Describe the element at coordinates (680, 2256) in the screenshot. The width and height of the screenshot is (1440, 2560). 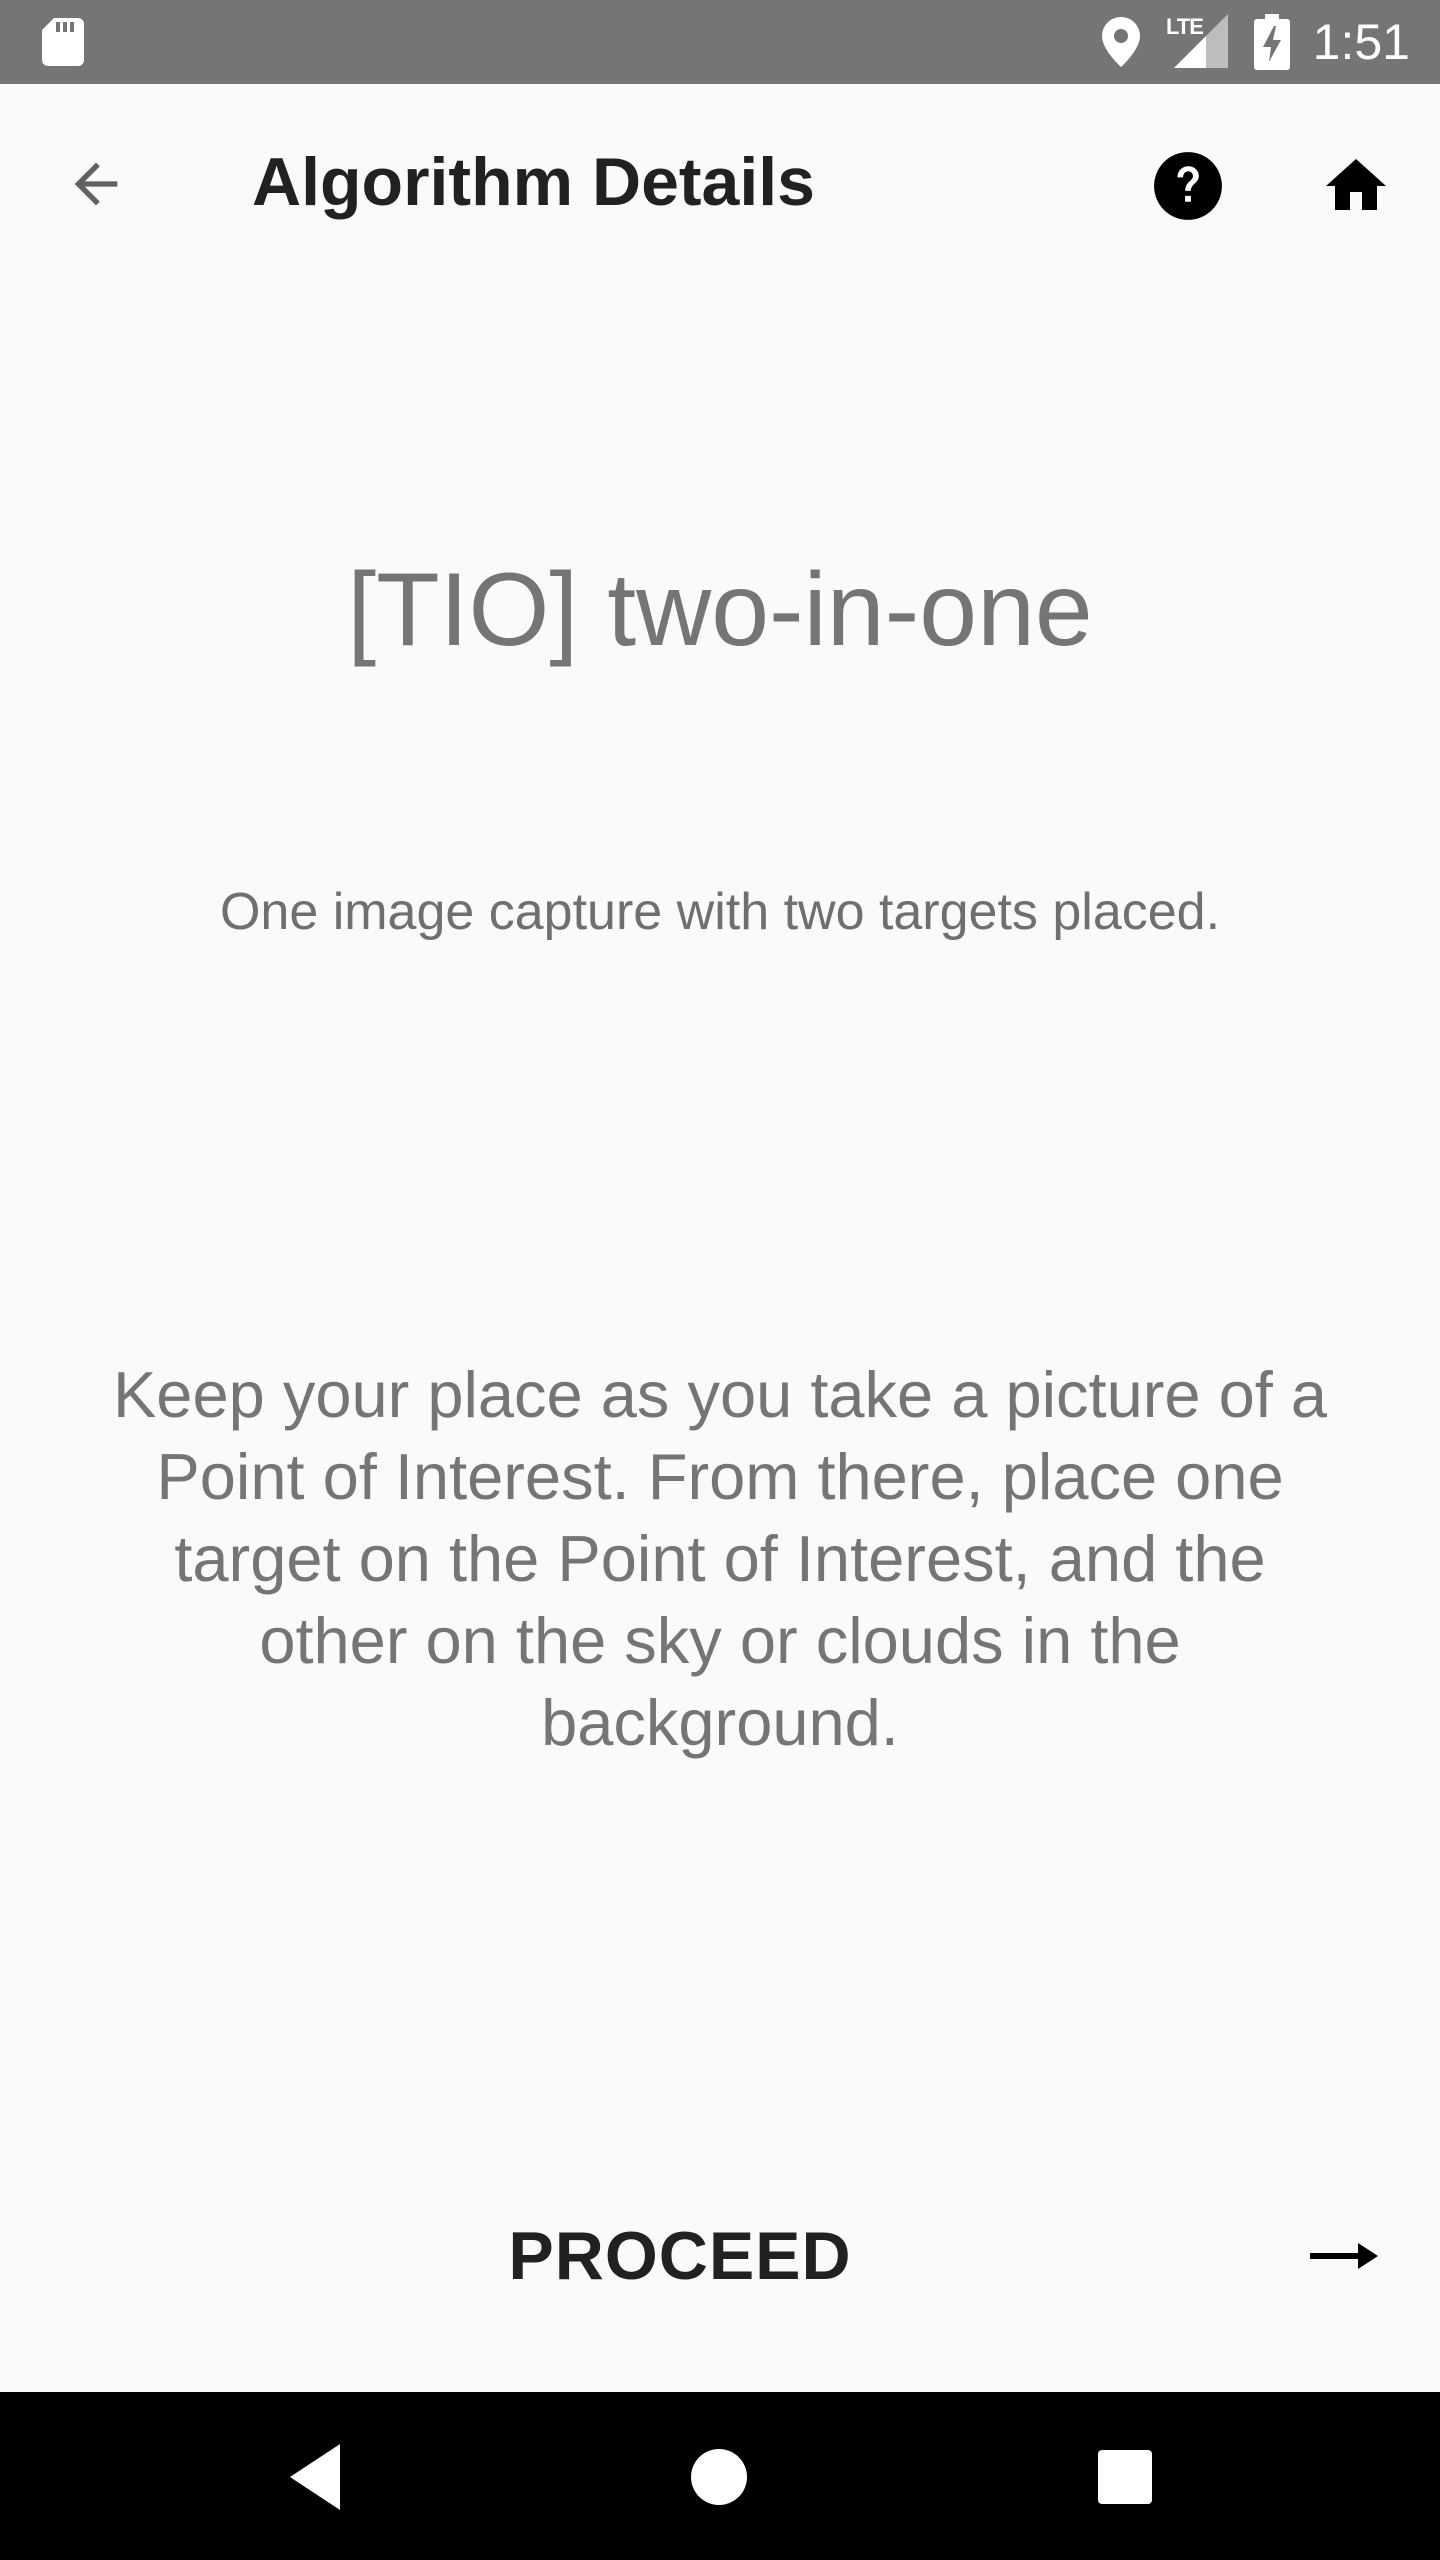
I see `proceed-label: PROCEED` at that location.